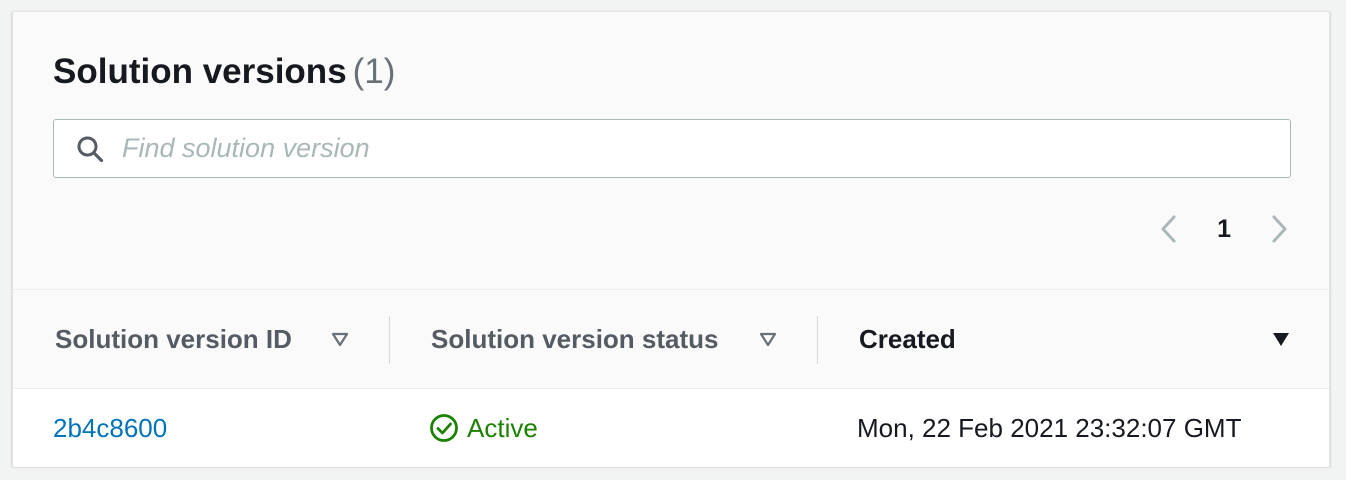  Describe the element at coordinates (90, 149) in the screenshot. I see `search-icon` at that location.